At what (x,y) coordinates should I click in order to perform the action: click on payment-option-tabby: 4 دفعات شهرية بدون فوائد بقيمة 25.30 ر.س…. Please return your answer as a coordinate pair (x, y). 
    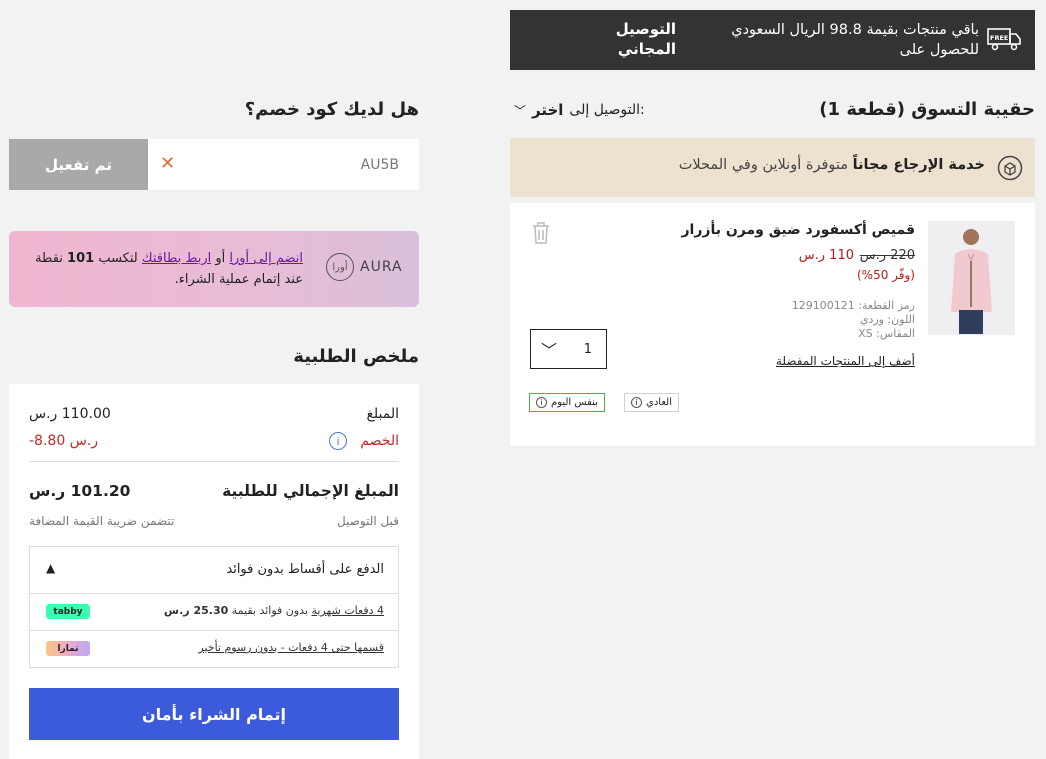
    Looking at the image, I should click on (214, 612).